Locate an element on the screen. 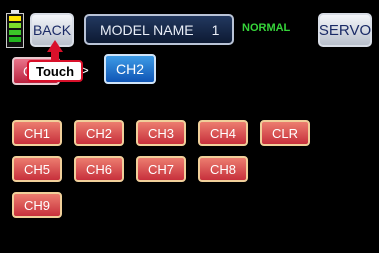 The width and height of the screenshot is (379, 253). clear-button: CLR is located at coordinates (285, 133).